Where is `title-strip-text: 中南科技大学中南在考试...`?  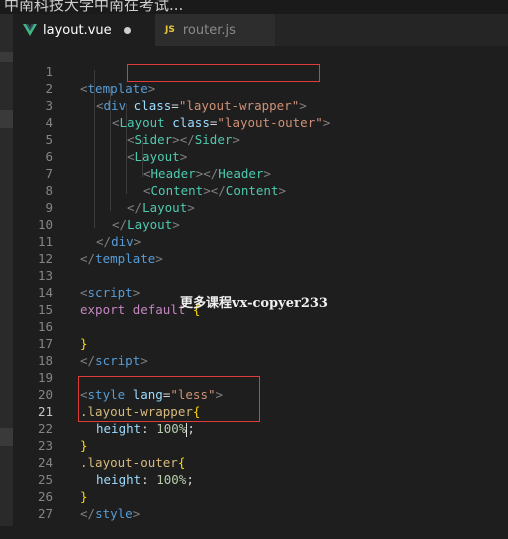 title-strip-text: 中南科技大学中南在考试... is located at coordinates (94, 7).